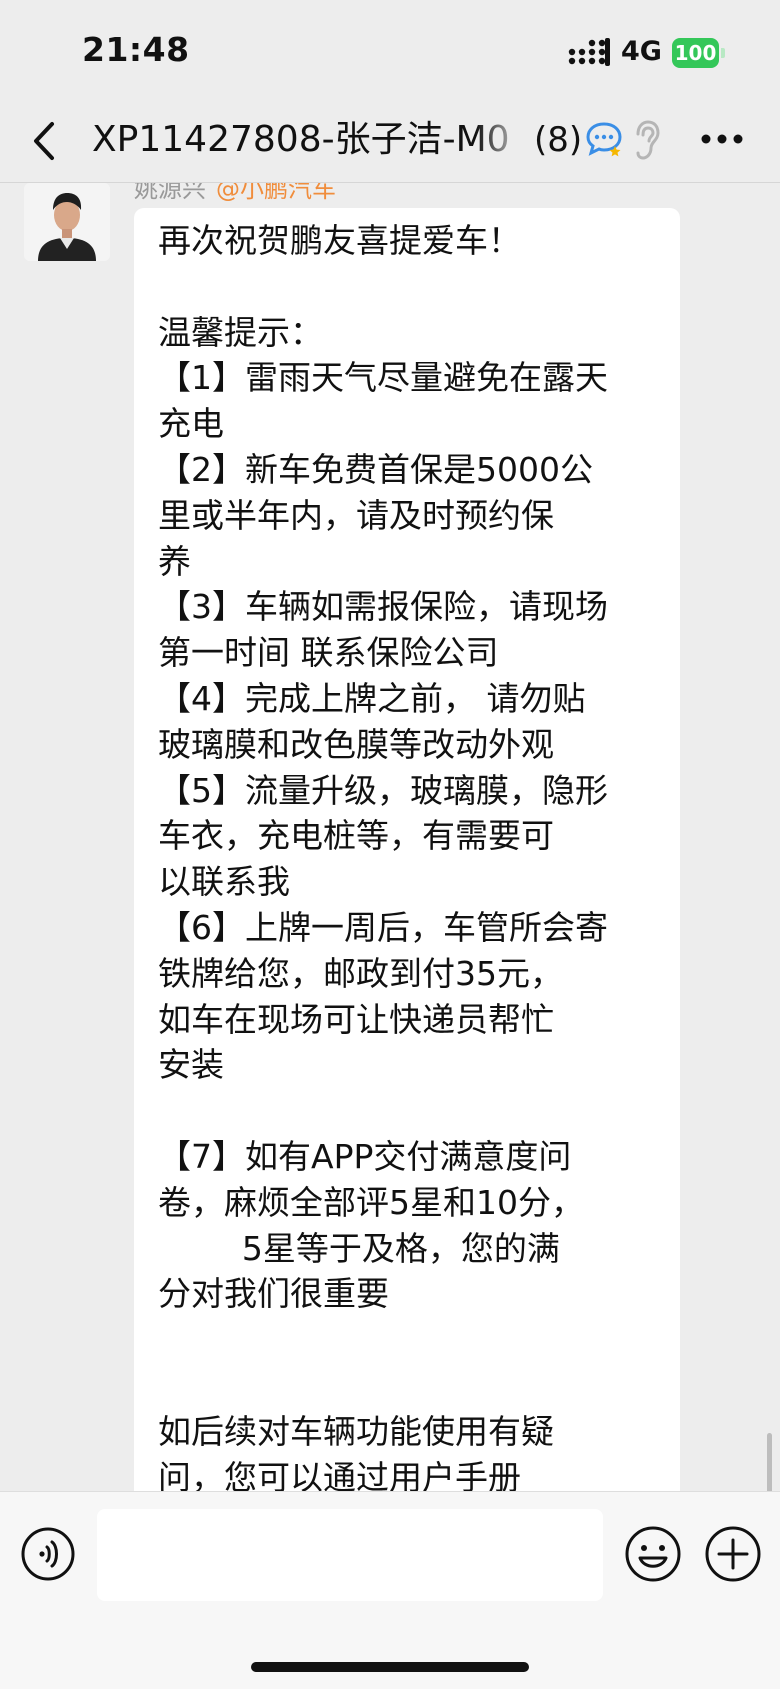 This screenshot has width=780, height=1689. Describe the element at coordinates (641, 51) in the screenshot. I see `network-label: 4G` at that location.